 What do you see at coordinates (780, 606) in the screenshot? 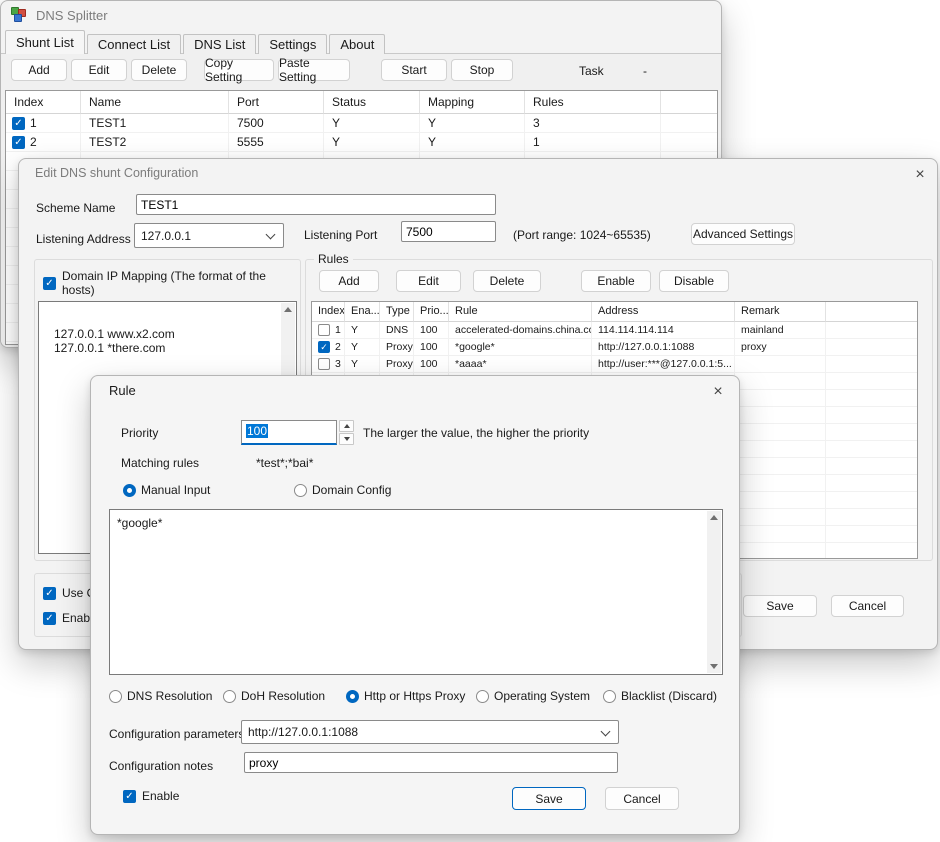
I see `edit-save-button: Save` at bounding box center [780, 606].